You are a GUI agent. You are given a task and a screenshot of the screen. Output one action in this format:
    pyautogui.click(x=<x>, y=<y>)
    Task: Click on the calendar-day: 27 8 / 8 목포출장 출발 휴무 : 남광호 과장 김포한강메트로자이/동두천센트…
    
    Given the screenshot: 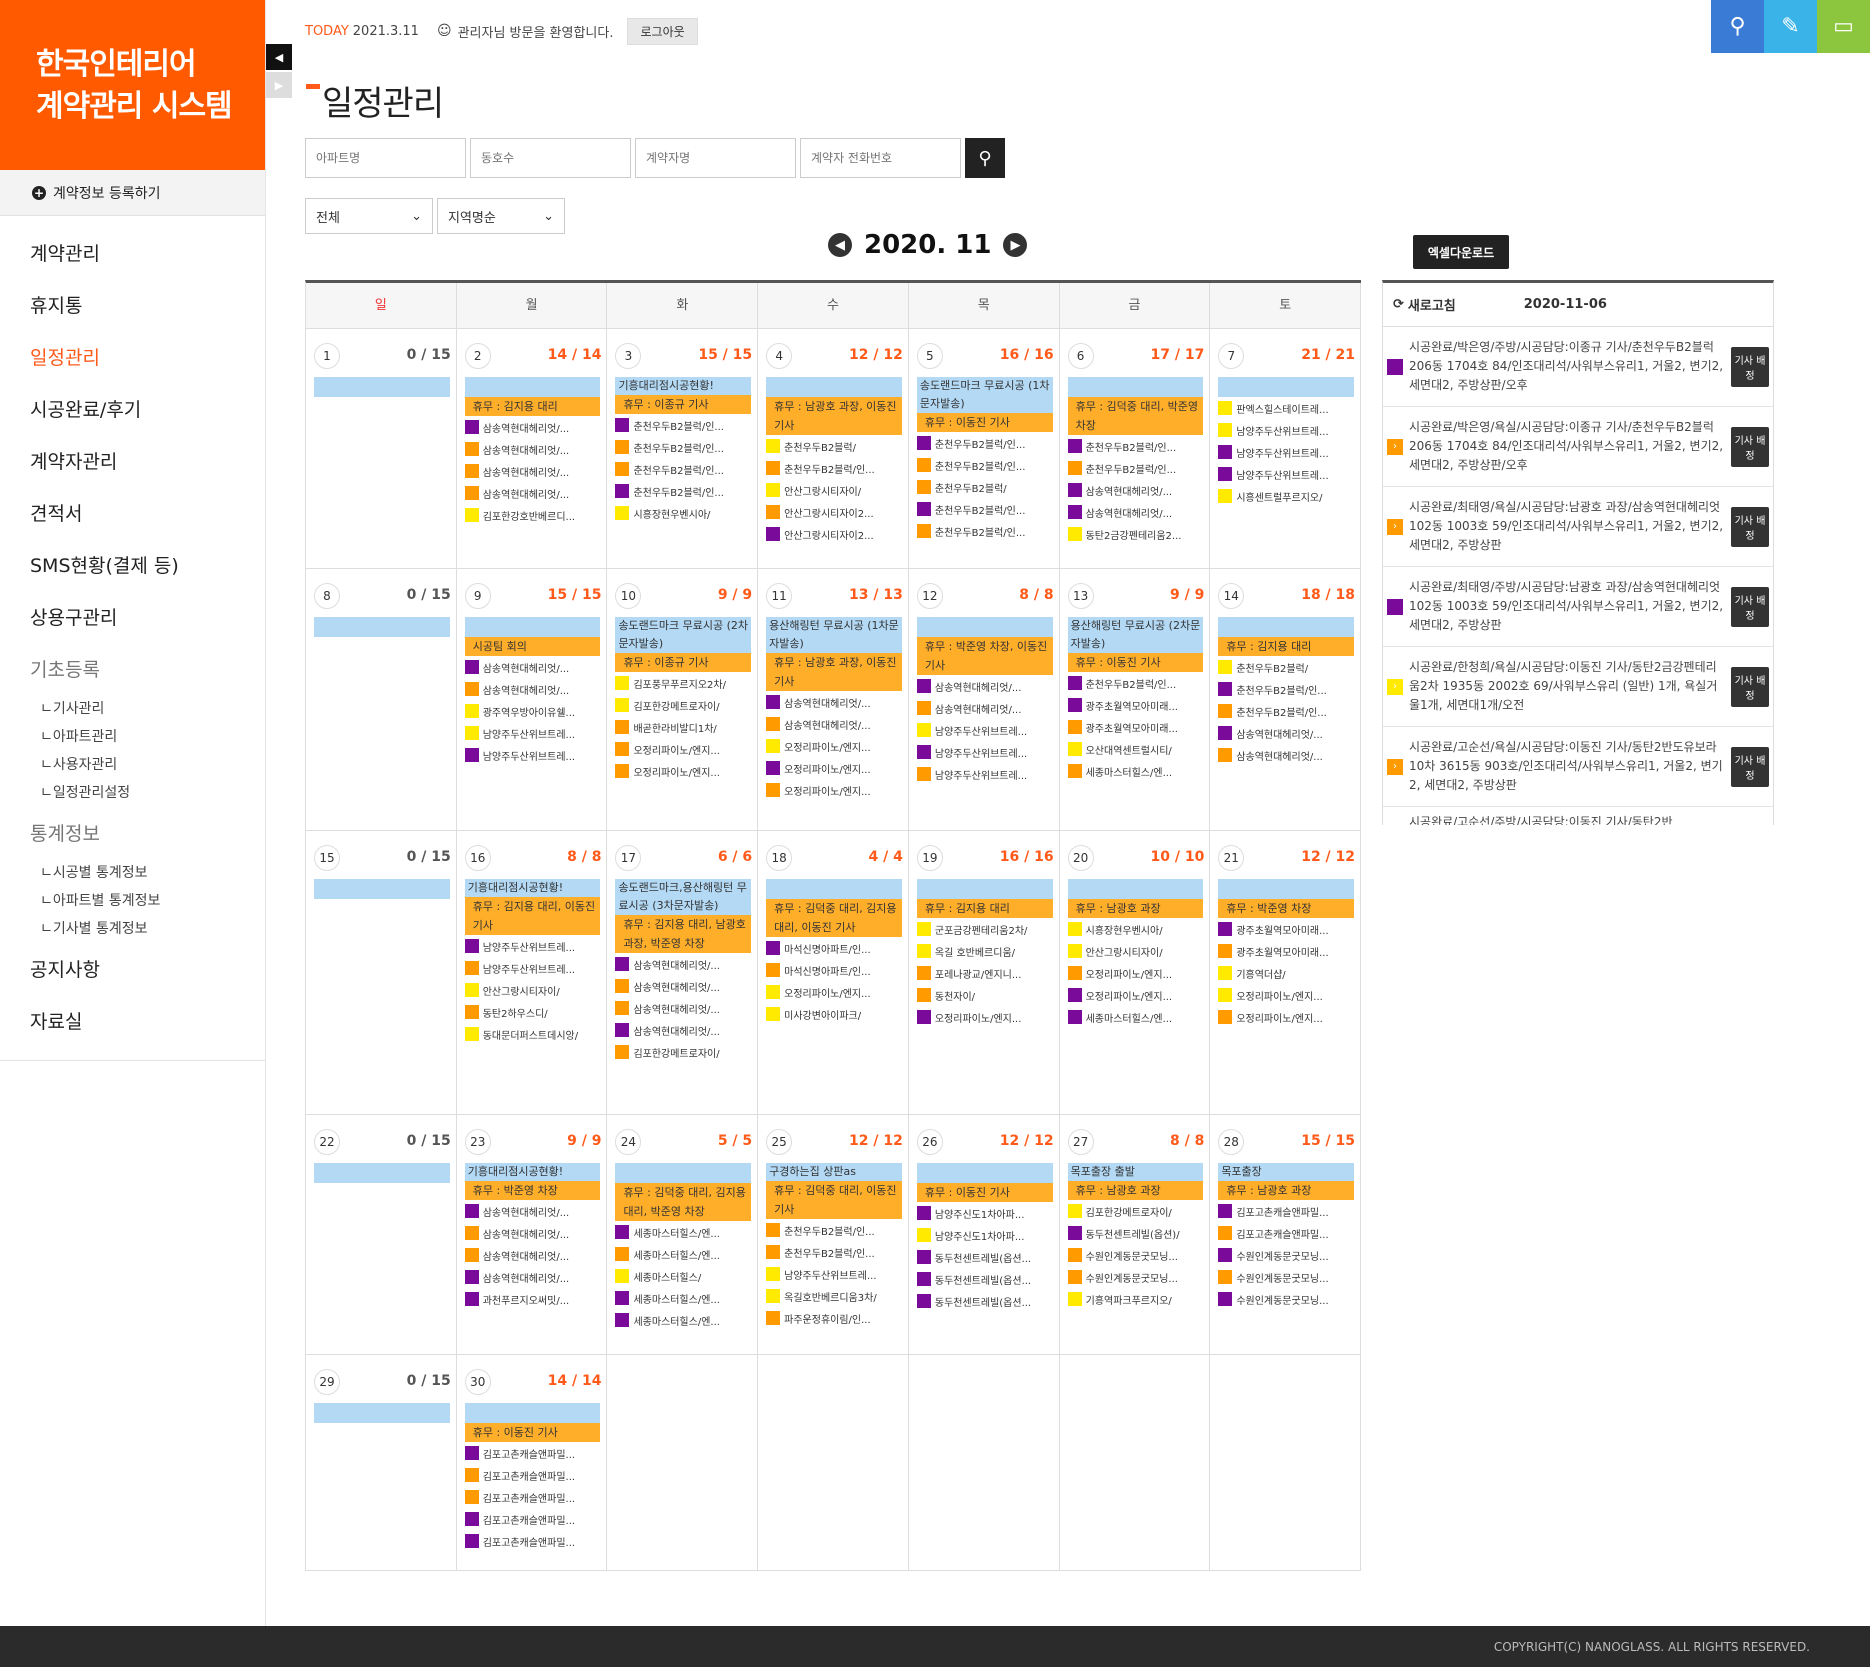 What is the action you would take?
    pyautogui.click(x=1135, y=1235)
    